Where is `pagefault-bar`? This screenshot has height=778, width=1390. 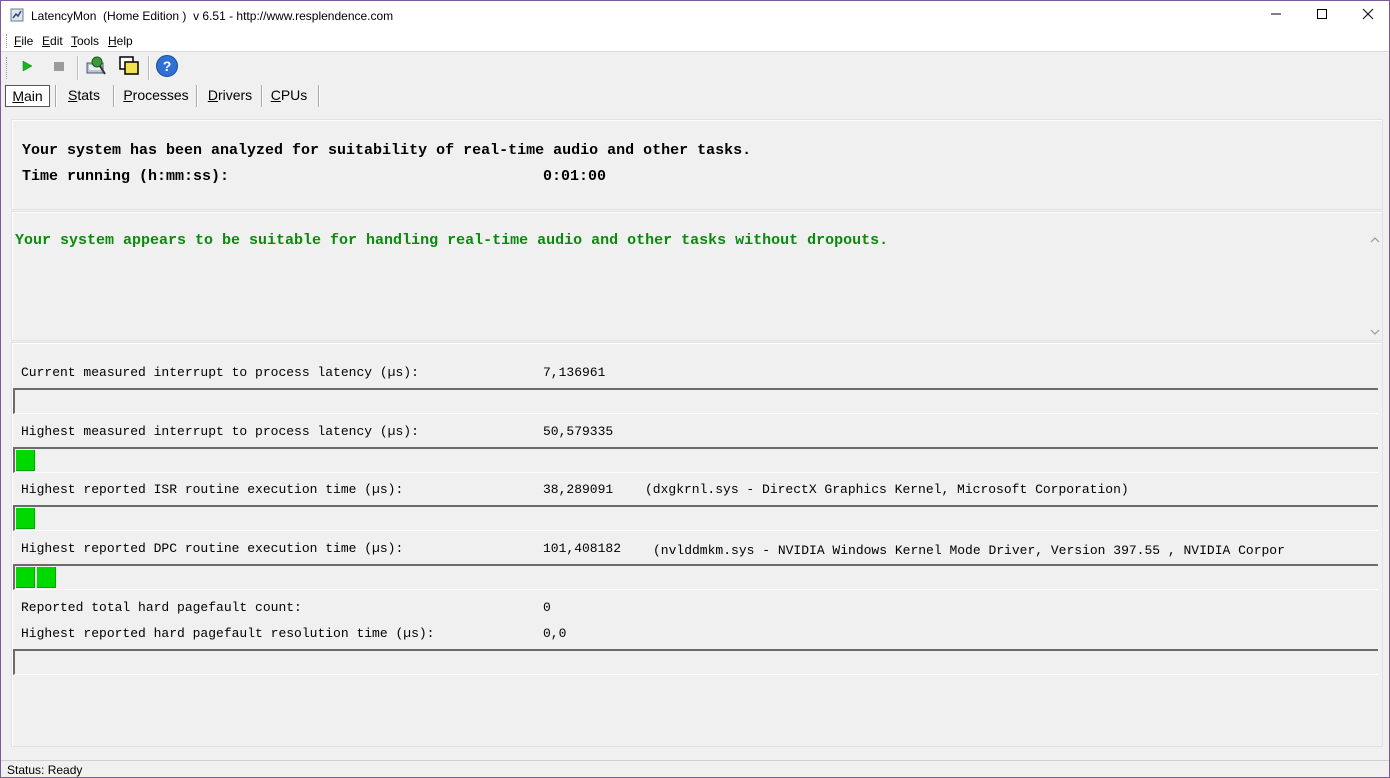
pagefault-bar is located at coordinates (695, 662).